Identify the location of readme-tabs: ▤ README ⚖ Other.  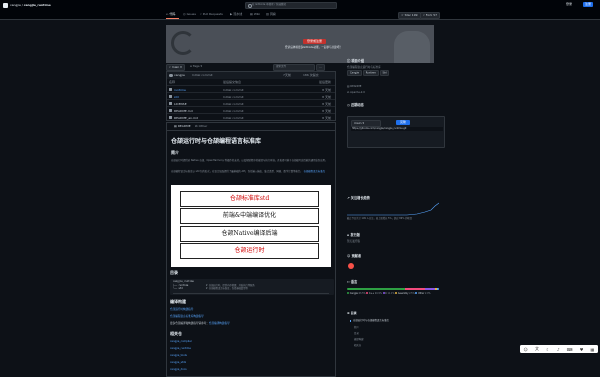
(251, 127).